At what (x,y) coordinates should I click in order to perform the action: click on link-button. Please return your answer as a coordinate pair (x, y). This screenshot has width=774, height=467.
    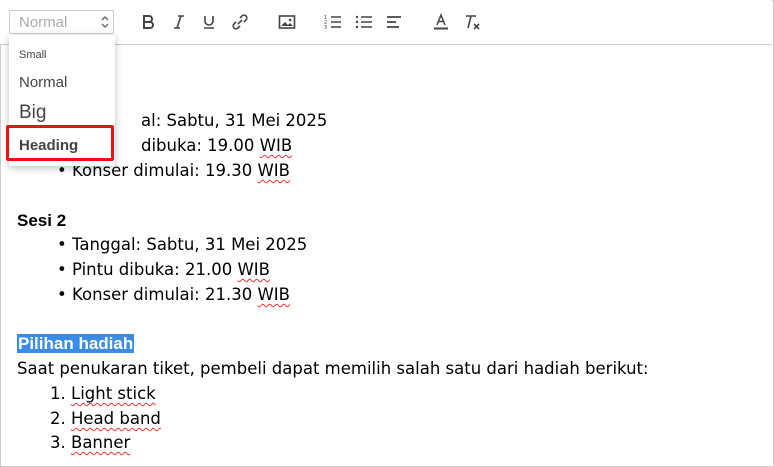
    Looking at the image, I should click on (240, 22).